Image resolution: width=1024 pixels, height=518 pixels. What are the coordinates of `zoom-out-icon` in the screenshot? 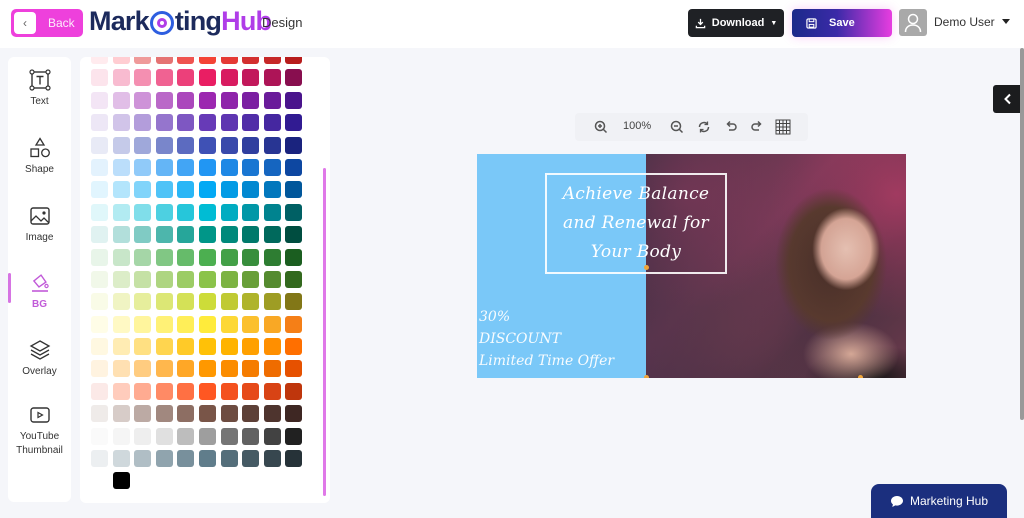 It's located at (677, 127).